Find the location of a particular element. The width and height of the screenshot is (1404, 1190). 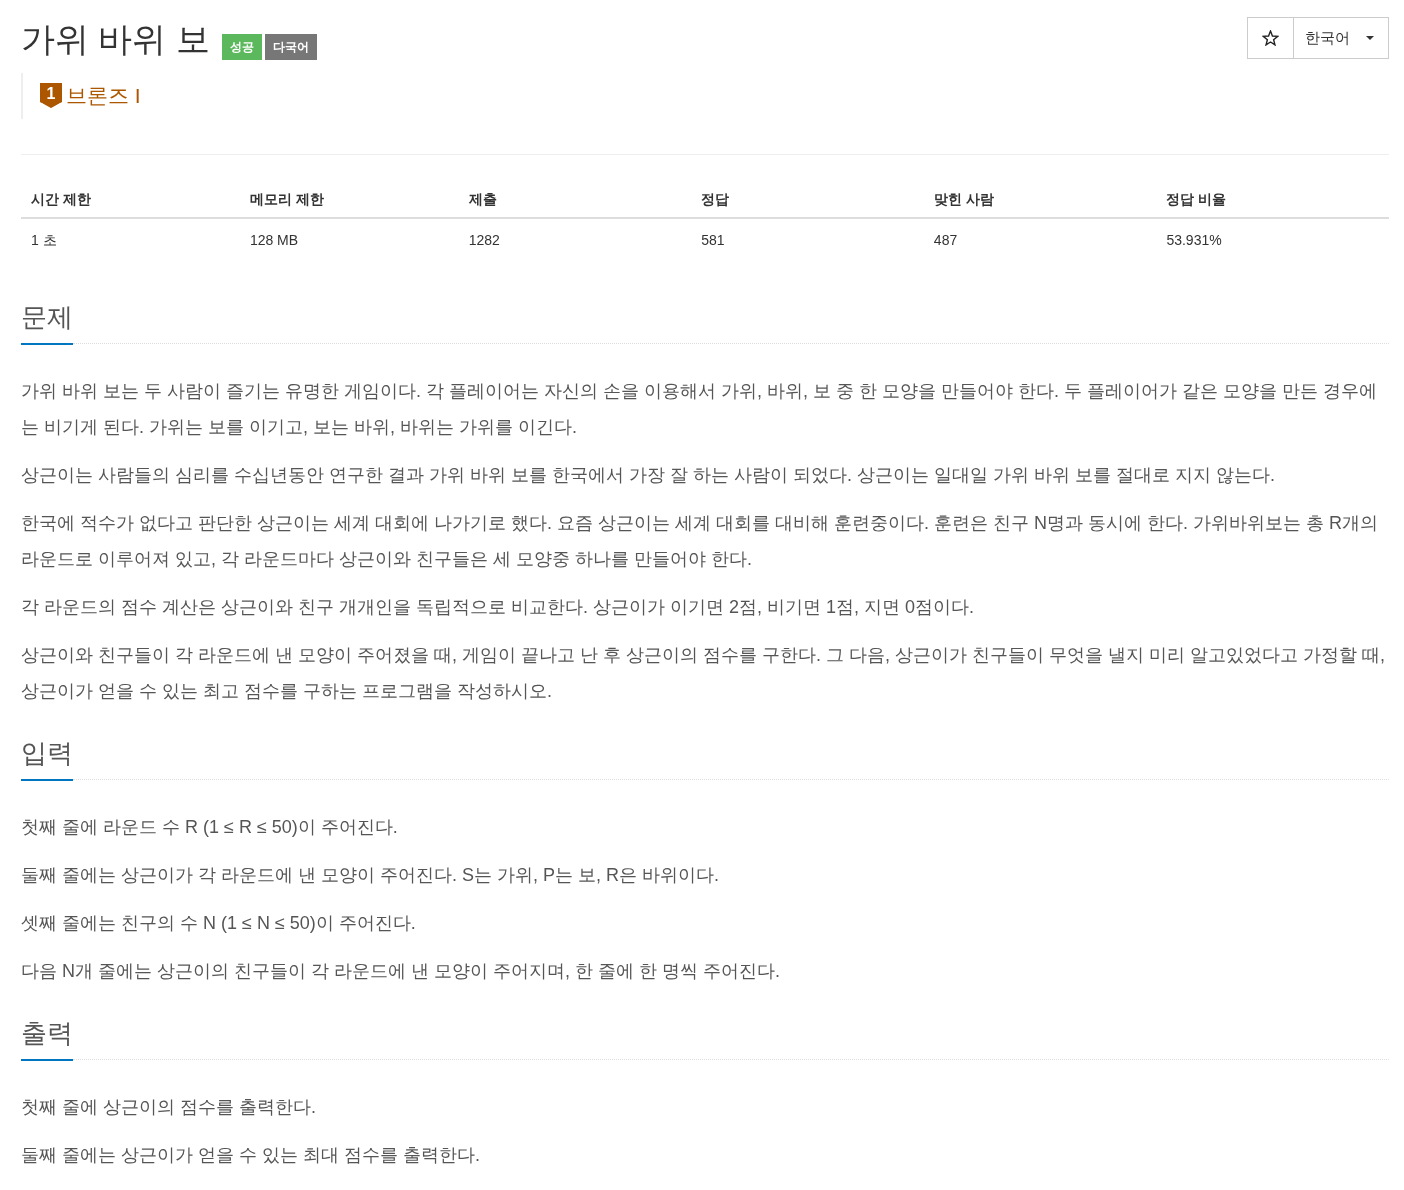

column-header: 맞힌 사람 is located at coordinates (1040, 199).